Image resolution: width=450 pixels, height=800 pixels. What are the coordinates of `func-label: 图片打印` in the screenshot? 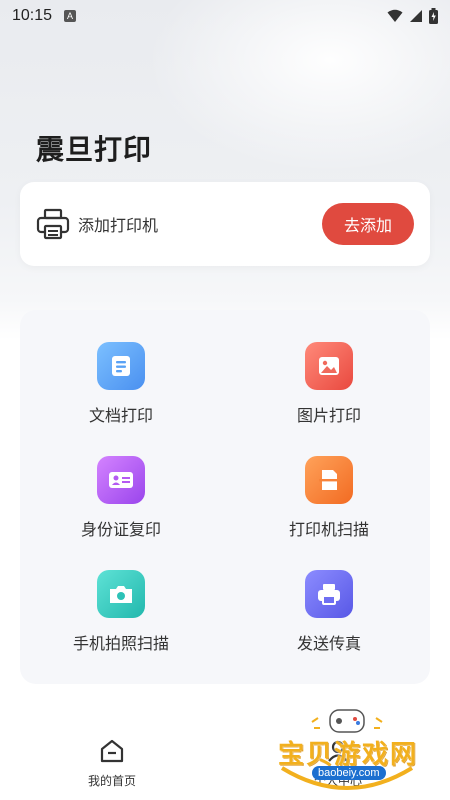 It's located at (328, 415).